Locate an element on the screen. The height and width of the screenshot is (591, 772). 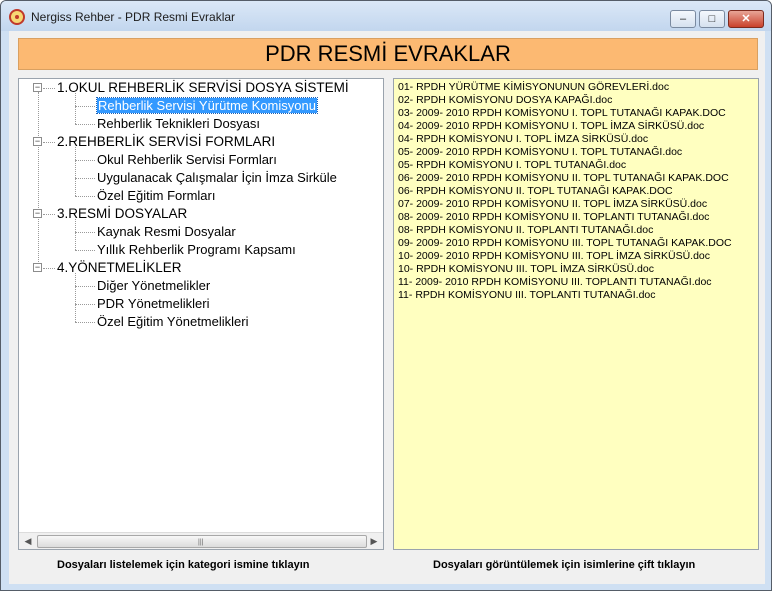
tree-item-label: Yıllık Rehberlik Programı Kapsamı is located at coordinates (196, 249).